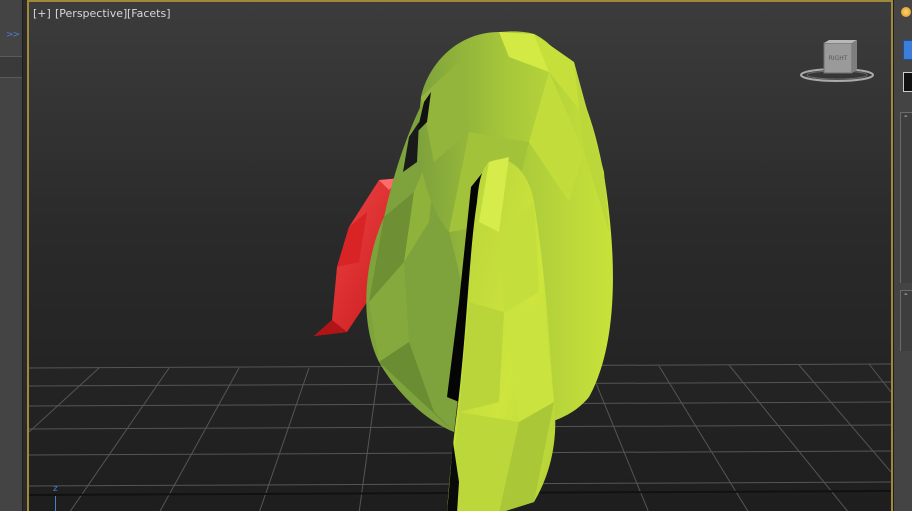 The height and width of the screenshot is (511, 912). What do you see at coordinates (906, 197) in the screenshot?
I see `rollout-panel-1: -` at bounding box center [906, 197].